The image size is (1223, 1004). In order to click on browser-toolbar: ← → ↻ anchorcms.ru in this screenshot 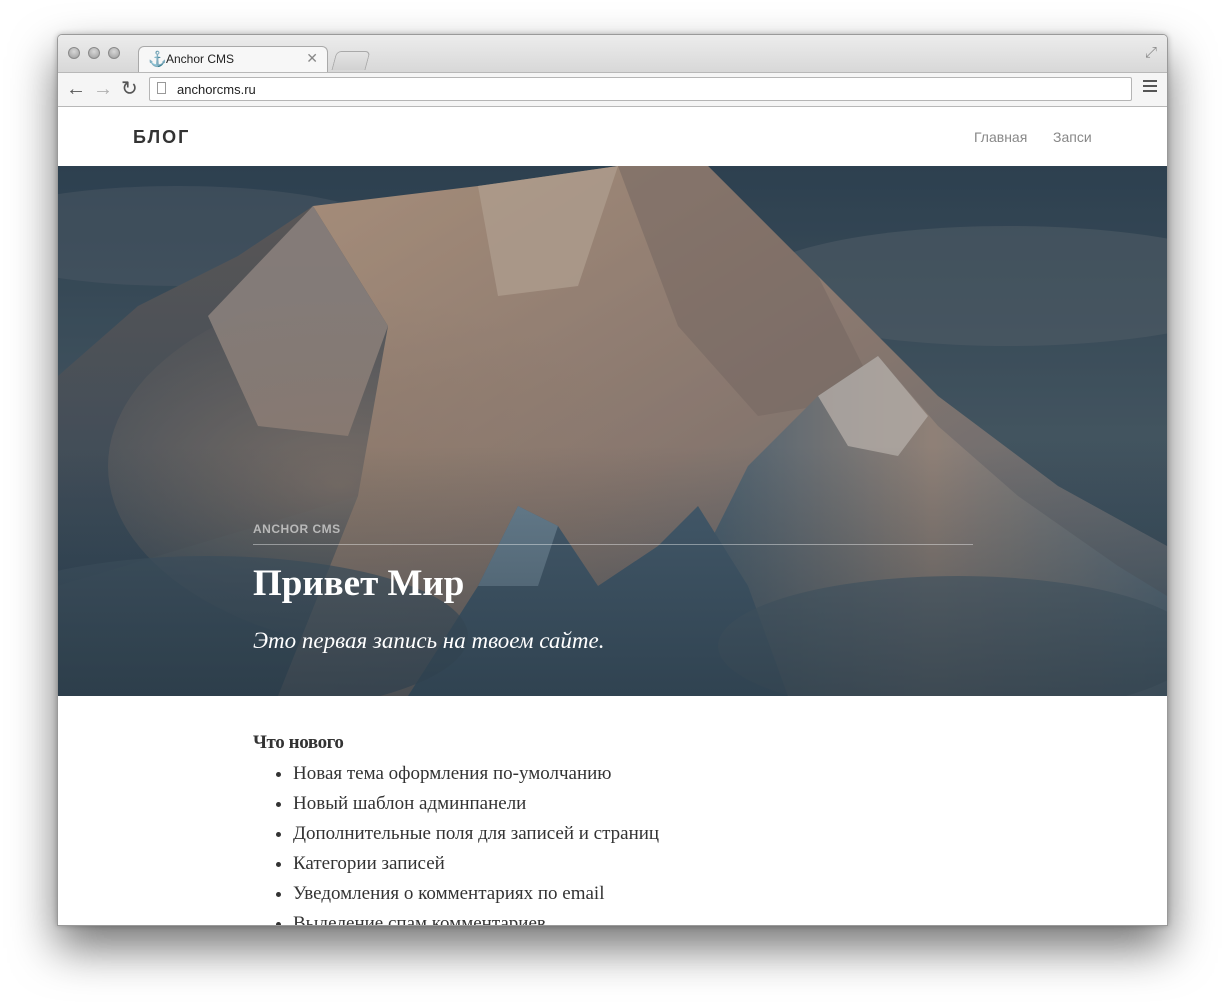, I will do `click(612, 89)`.